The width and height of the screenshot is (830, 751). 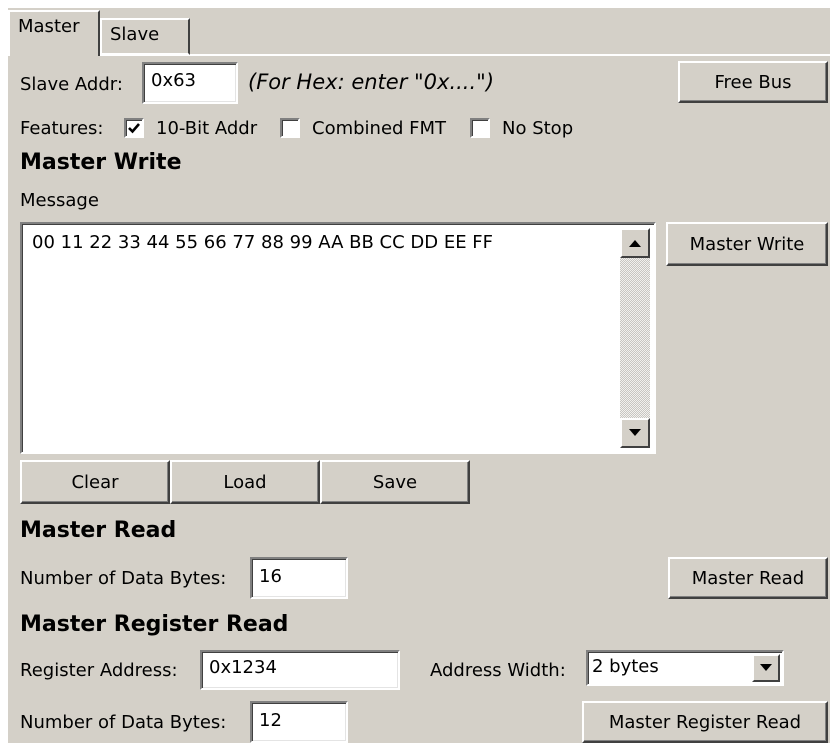 I want to click on free-bus-button-label: Free Bus, so click(x=753, y=82).